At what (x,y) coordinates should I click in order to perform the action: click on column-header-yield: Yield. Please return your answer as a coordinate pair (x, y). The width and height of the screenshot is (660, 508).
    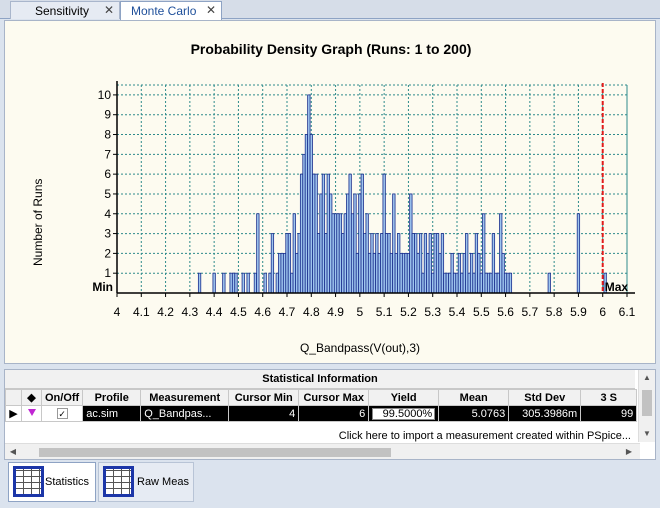
    Looking at the image, I should click on (404, 397).